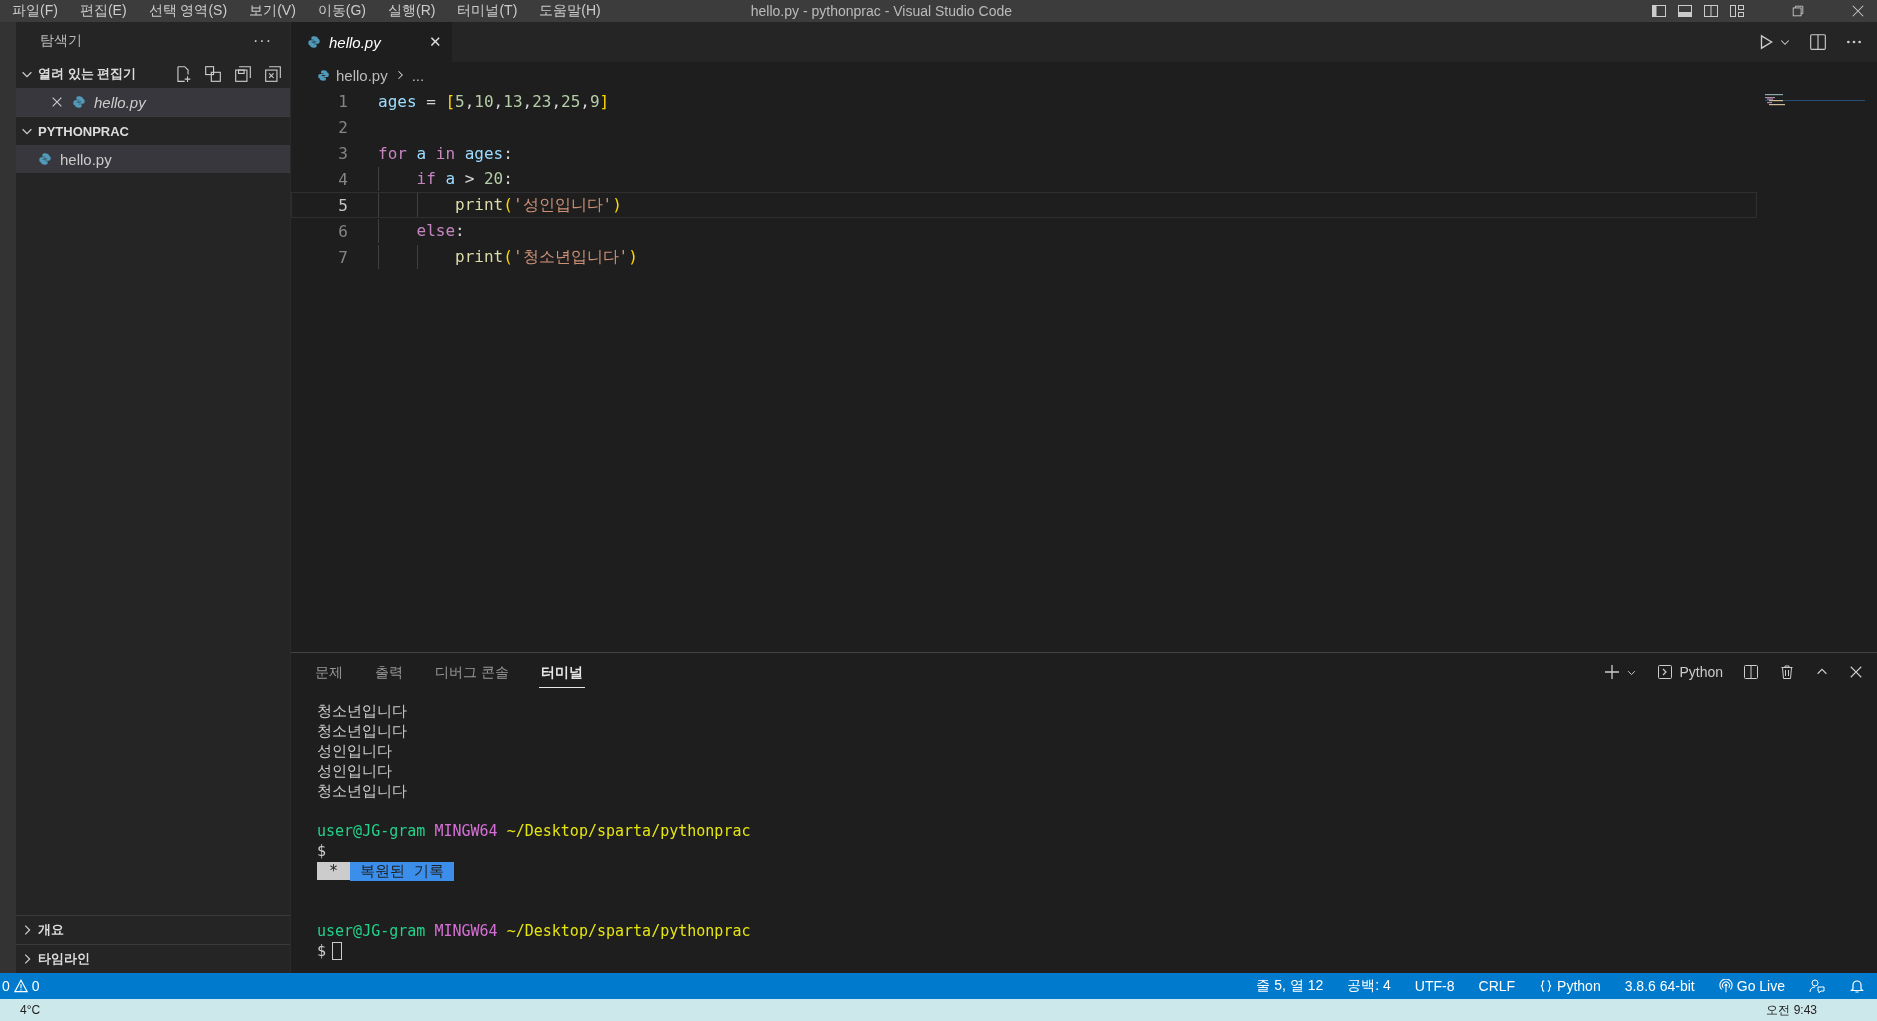  I want to click on panel-tab: 터미널, so click(561, 672).